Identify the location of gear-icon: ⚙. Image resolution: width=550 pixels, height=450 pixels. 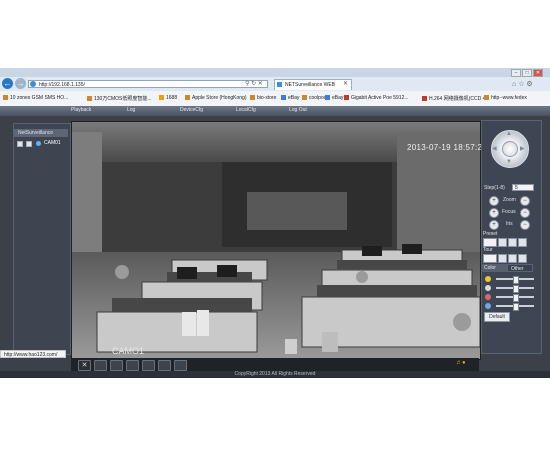
(529, 84).